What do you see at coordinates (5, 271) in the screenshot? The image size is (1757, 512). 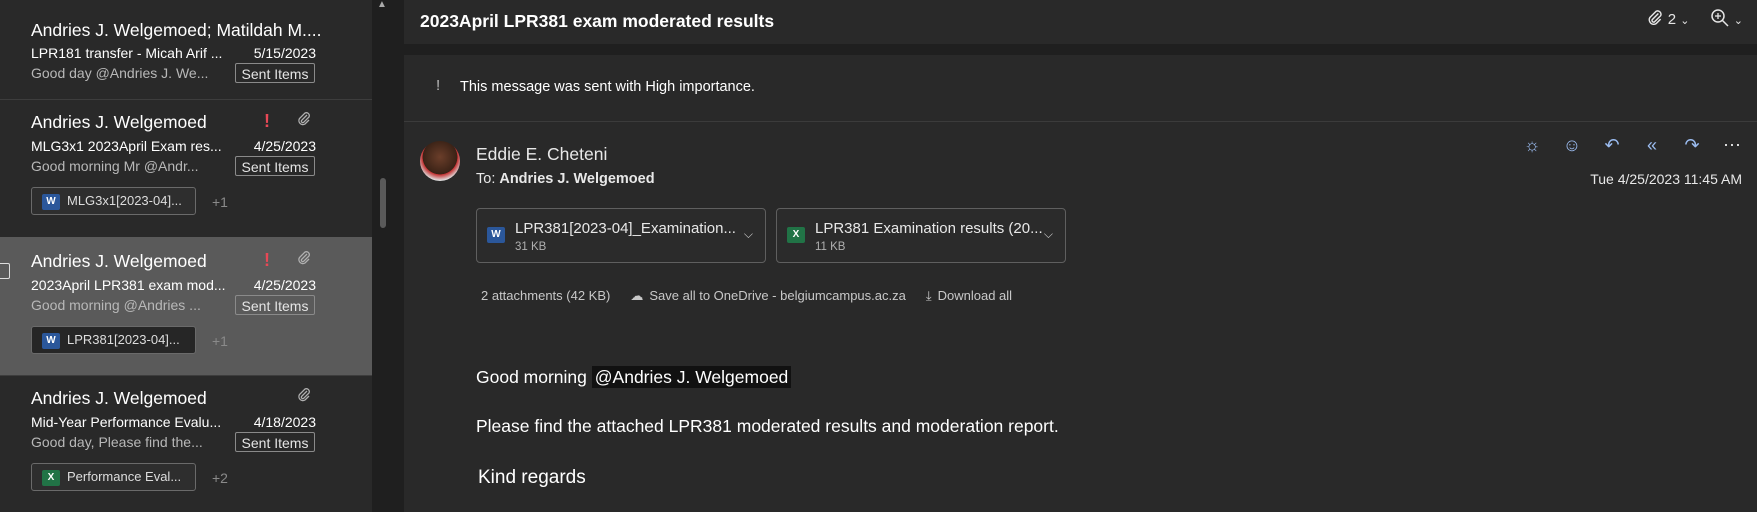 I see `select-checkbox` at bounding box center [5, 271].